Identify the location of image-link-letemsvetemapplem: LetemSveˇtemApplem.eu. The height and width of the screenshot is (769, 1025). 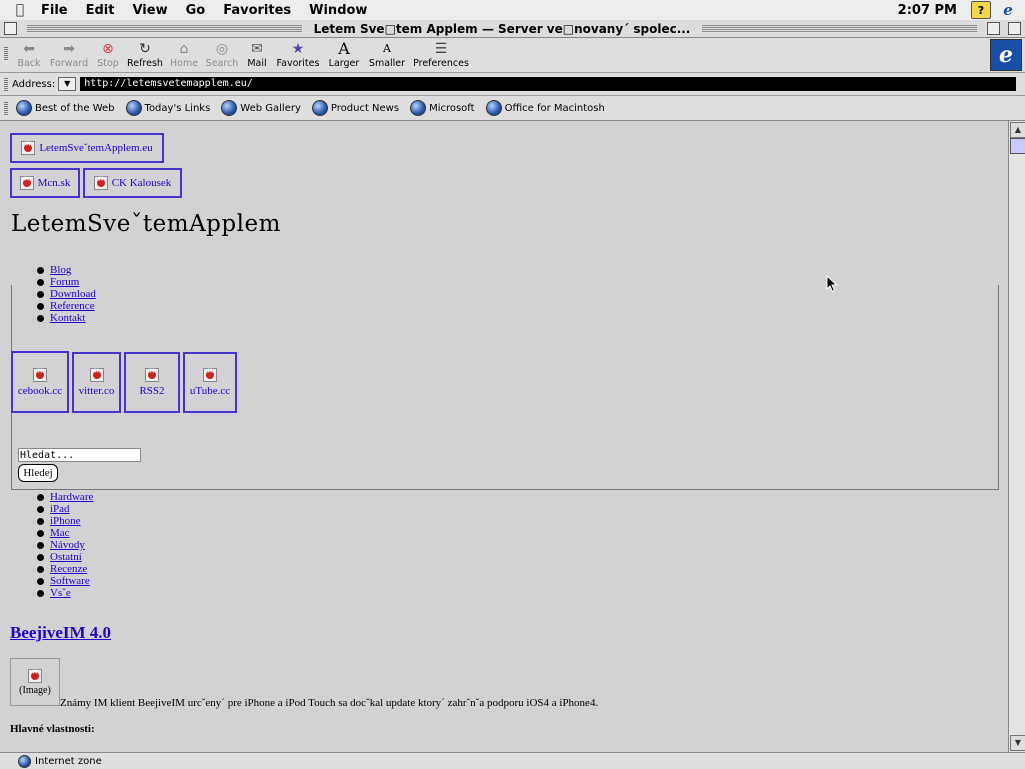
(87, 148).